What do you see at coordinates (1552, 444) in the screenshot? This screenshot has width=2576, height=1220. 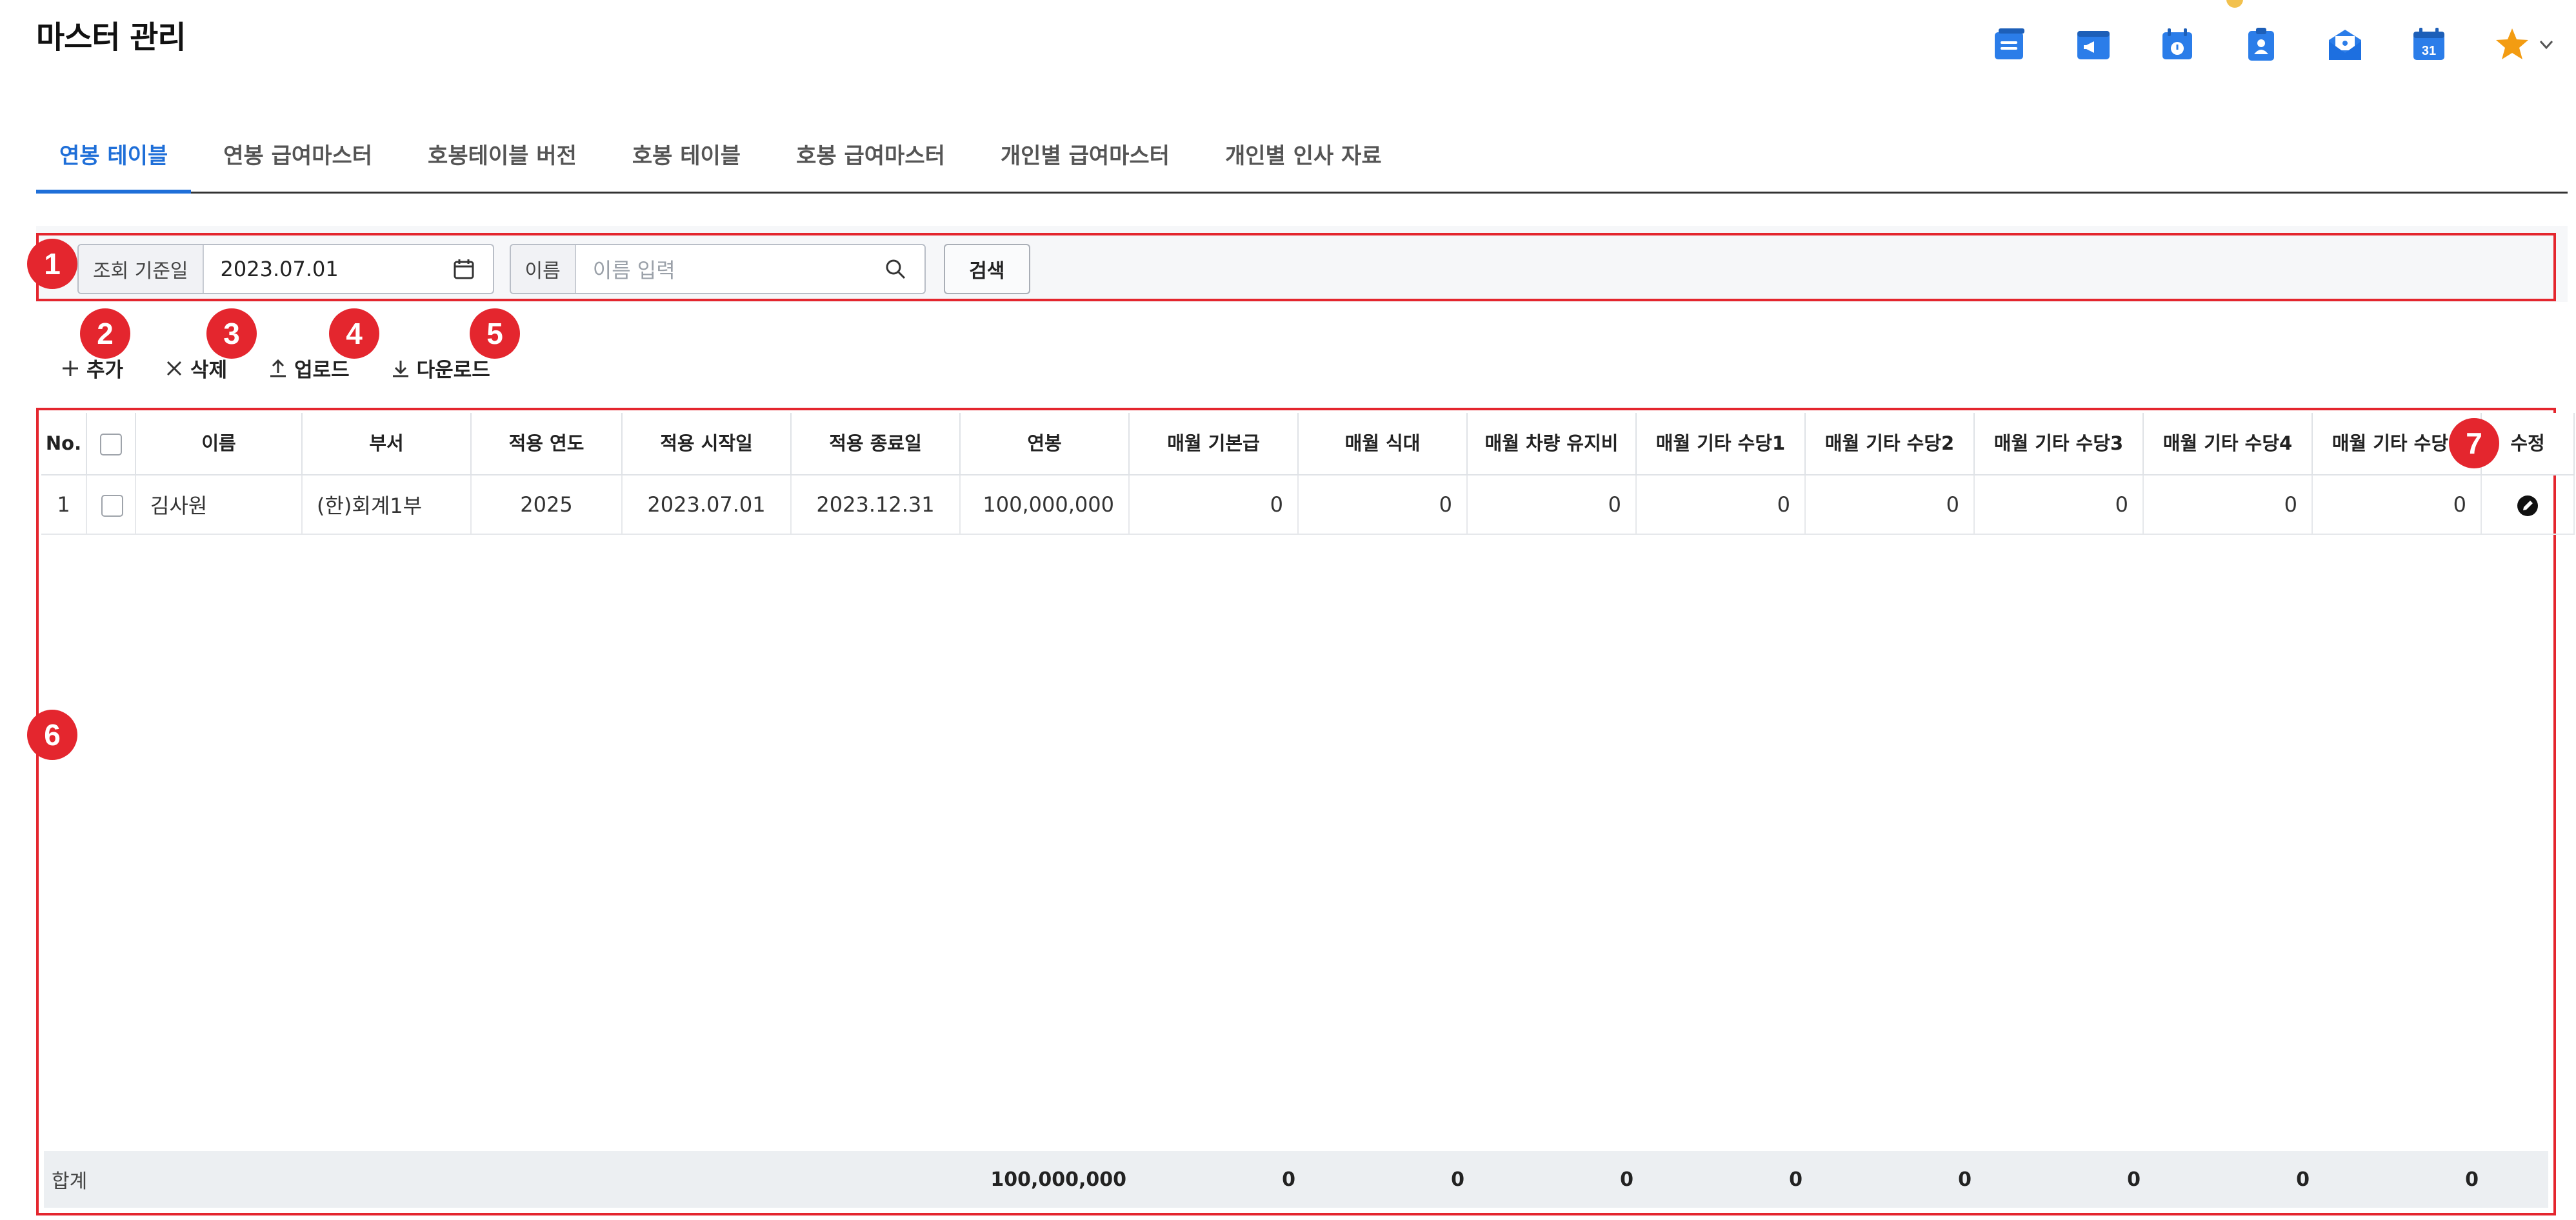 I see `column-header: 매월 차량 유지비` at bounding box center [1552, 444].